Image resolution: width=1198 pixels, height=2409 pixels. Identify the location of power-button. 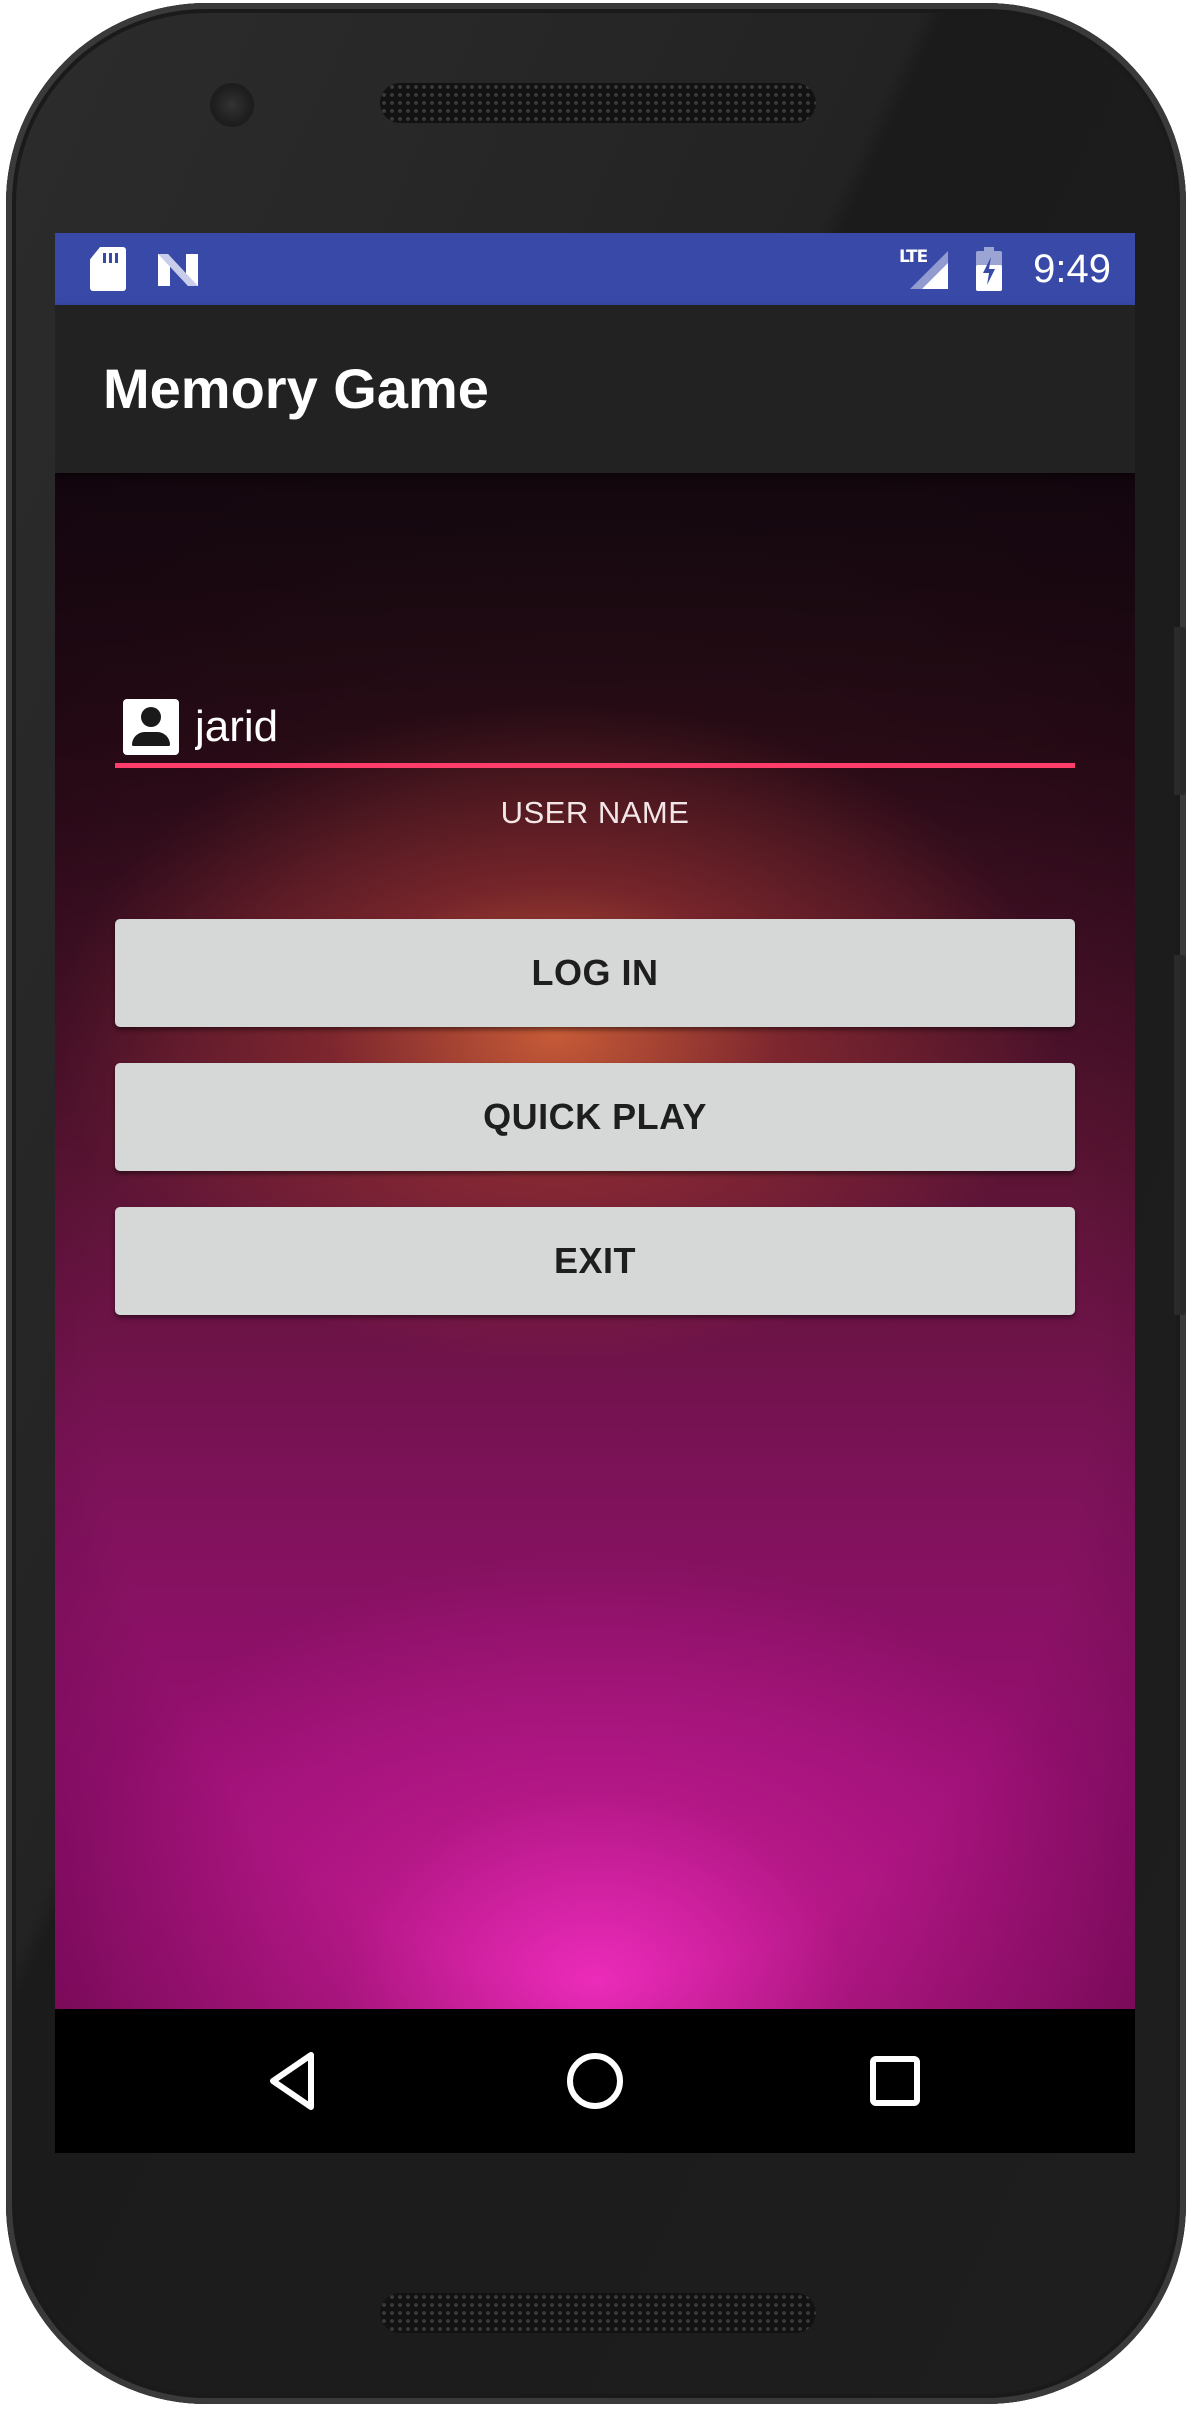
(1180, 711).